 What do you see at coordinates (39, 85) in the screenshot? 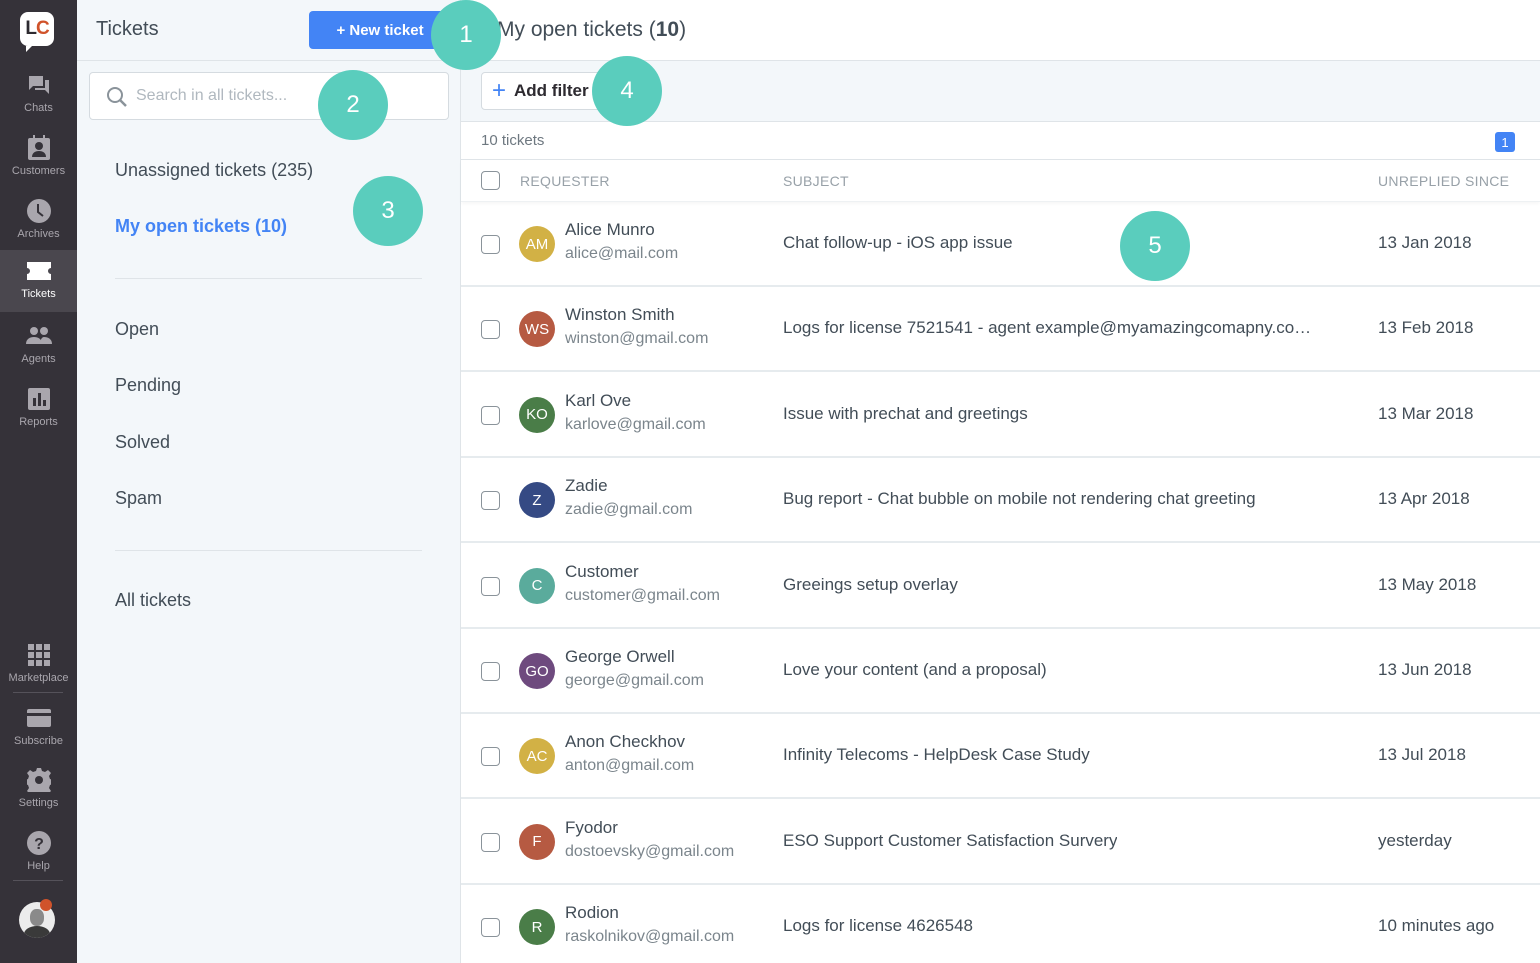
I see `chats-icon` at bounding box center [39, 85].